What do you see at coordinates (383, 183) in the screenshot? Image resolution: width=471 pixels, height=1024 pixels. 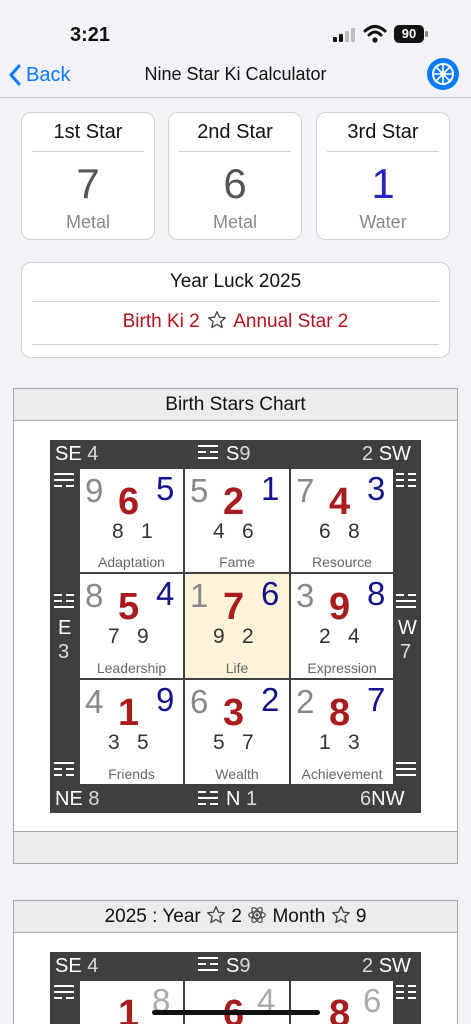 I see `star-number: 1` at bounding box center [383, 183].